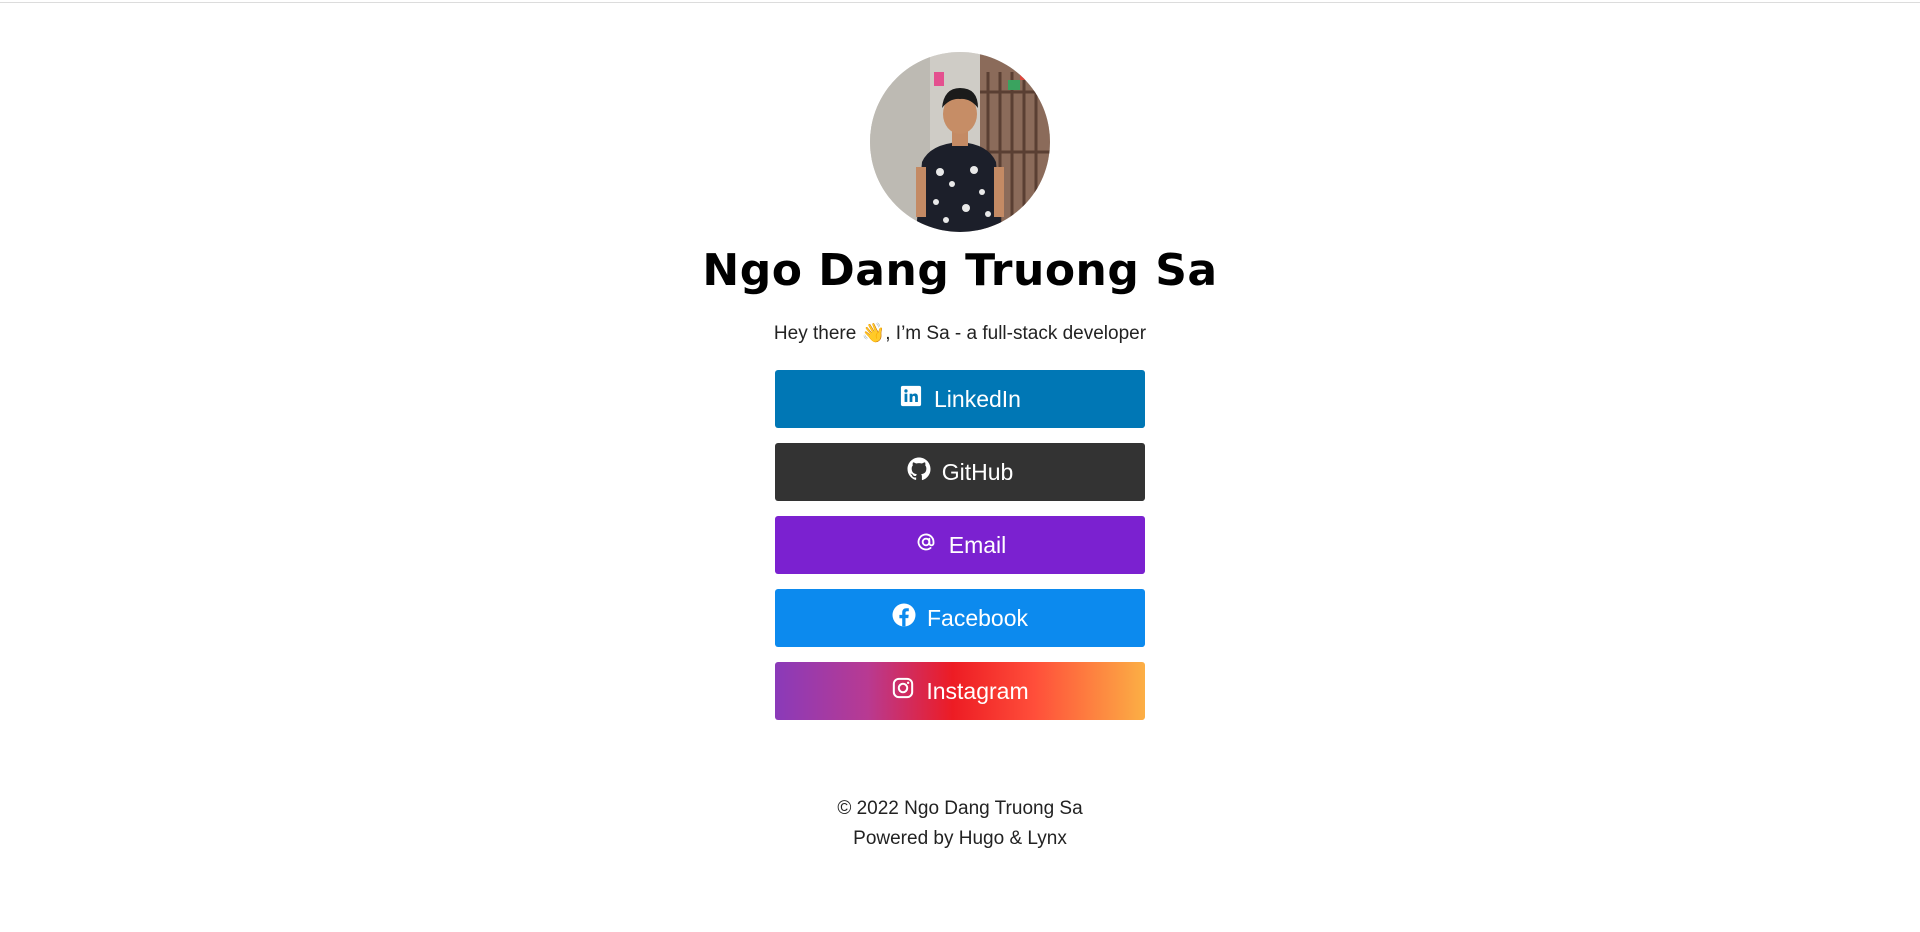 Image resolution: width=1920 pixels, height=932 pixels. I want to click on linkedin-button: LinkedIn, so click(960, 399).